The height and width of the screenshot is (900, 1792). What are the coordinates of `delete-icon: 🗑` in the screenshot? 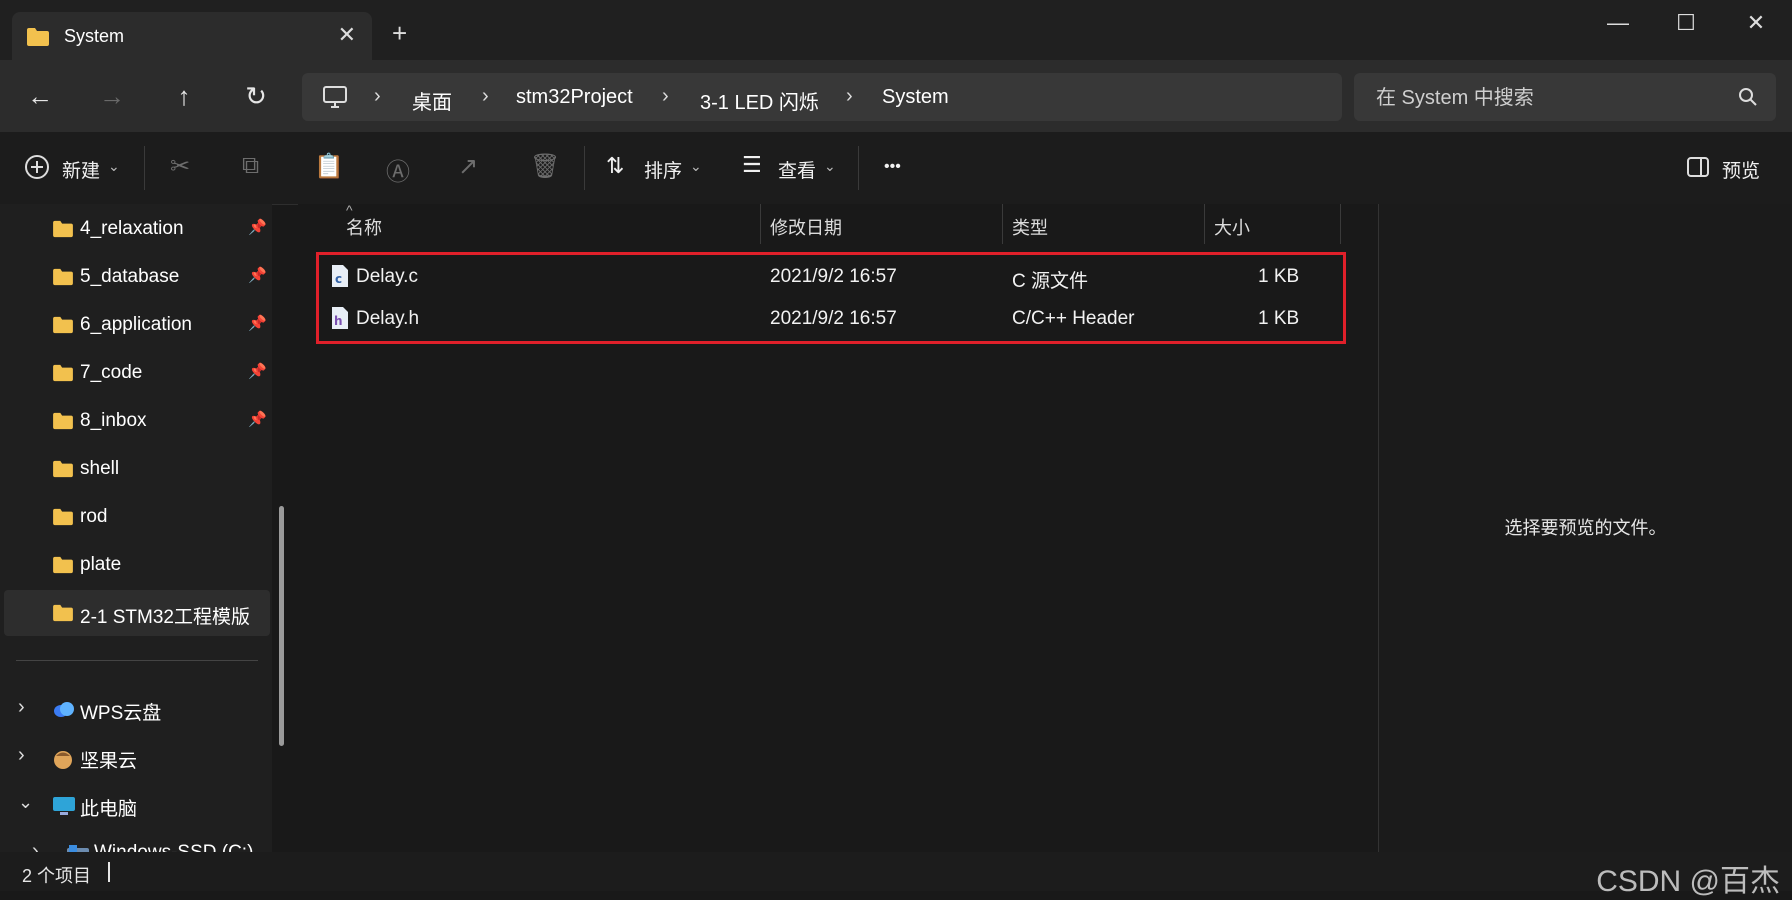 It's located at (545, 166).